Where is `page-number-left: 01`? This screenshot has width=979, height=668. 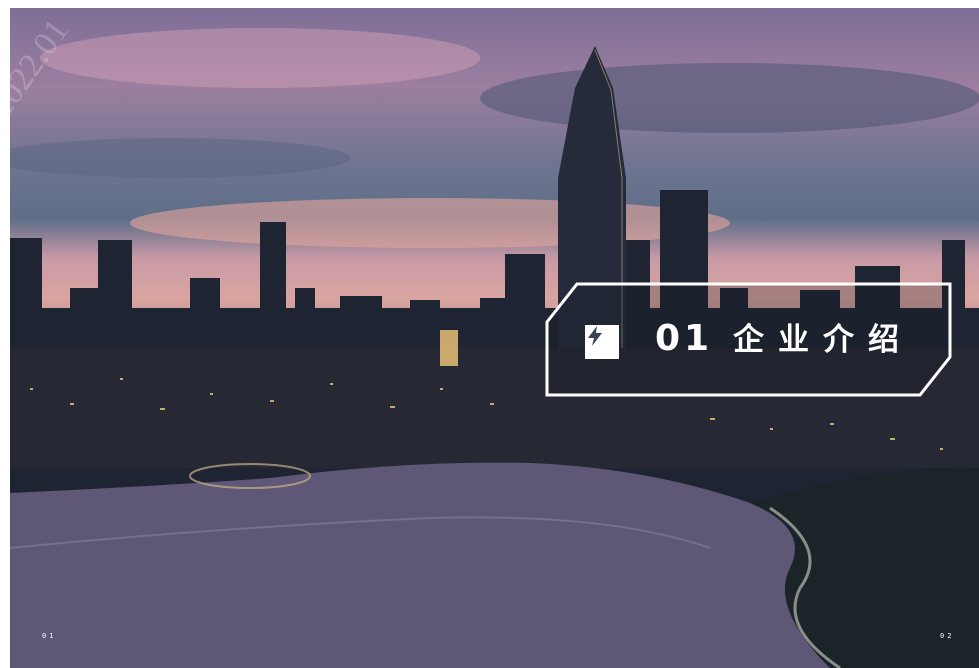 page-number-left: 01 is located at coordinates (49, 636).